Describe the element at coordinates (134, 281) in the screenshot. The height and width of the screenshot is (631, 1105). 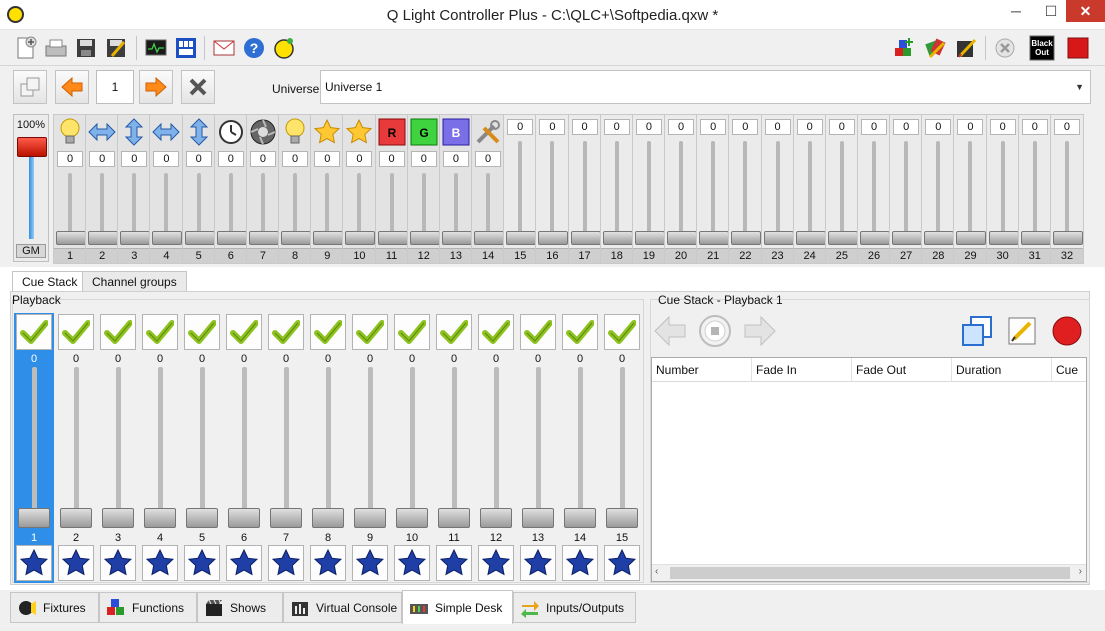
I see `tab-channel-groups: Channel groups` at that location.